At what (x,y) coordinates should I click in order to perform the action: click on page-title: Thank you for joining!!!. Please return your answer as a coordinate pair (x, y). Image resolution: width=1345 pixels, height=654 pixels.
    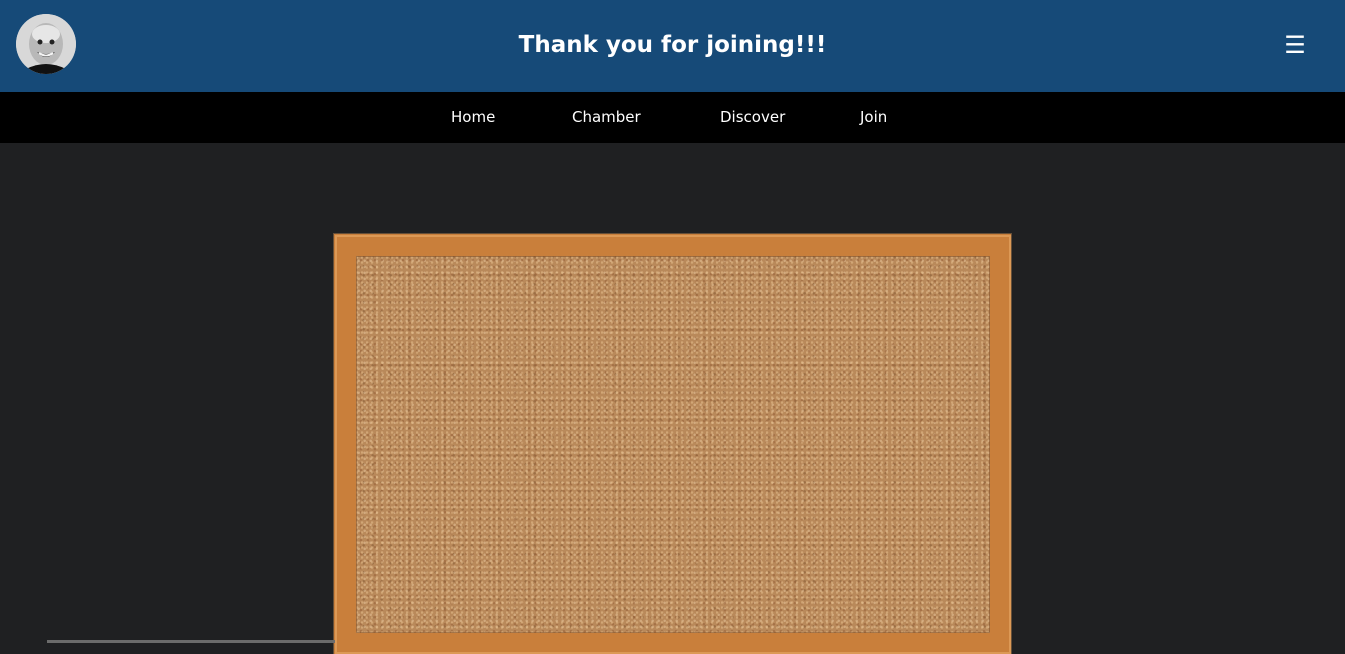
    Looking at the image, I should click on (672, 45).